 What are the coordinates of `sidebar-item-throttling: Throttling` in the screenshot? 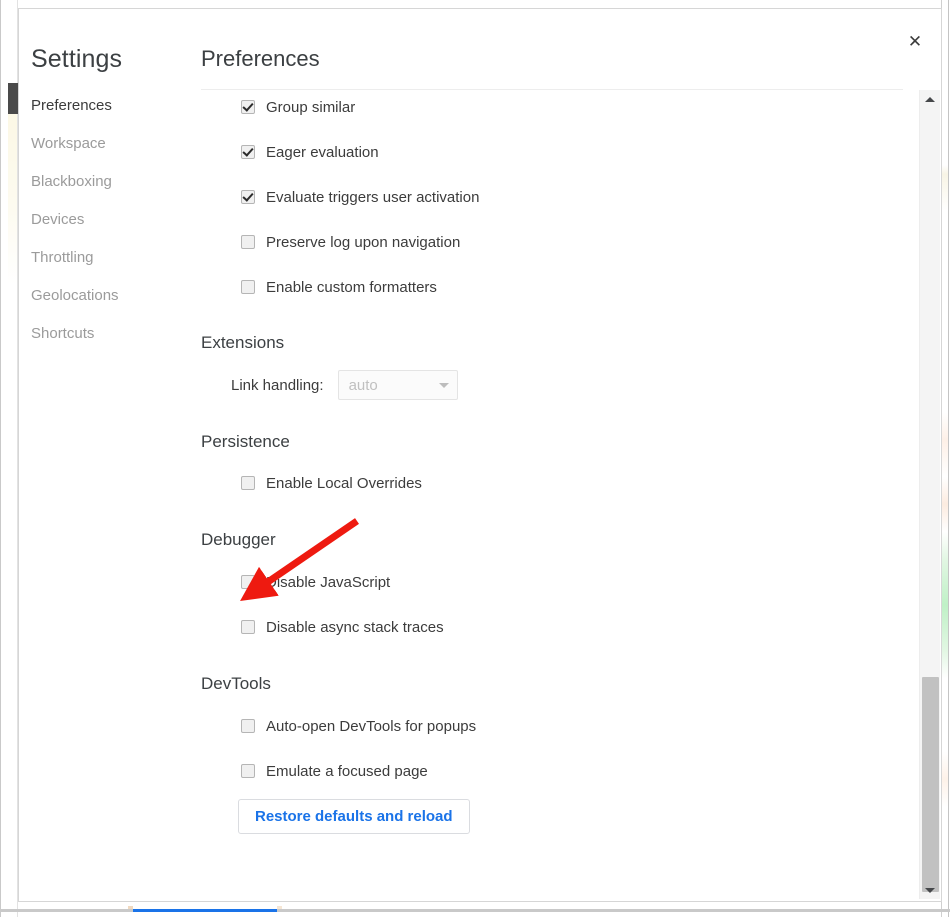 It's located at (101, 257).